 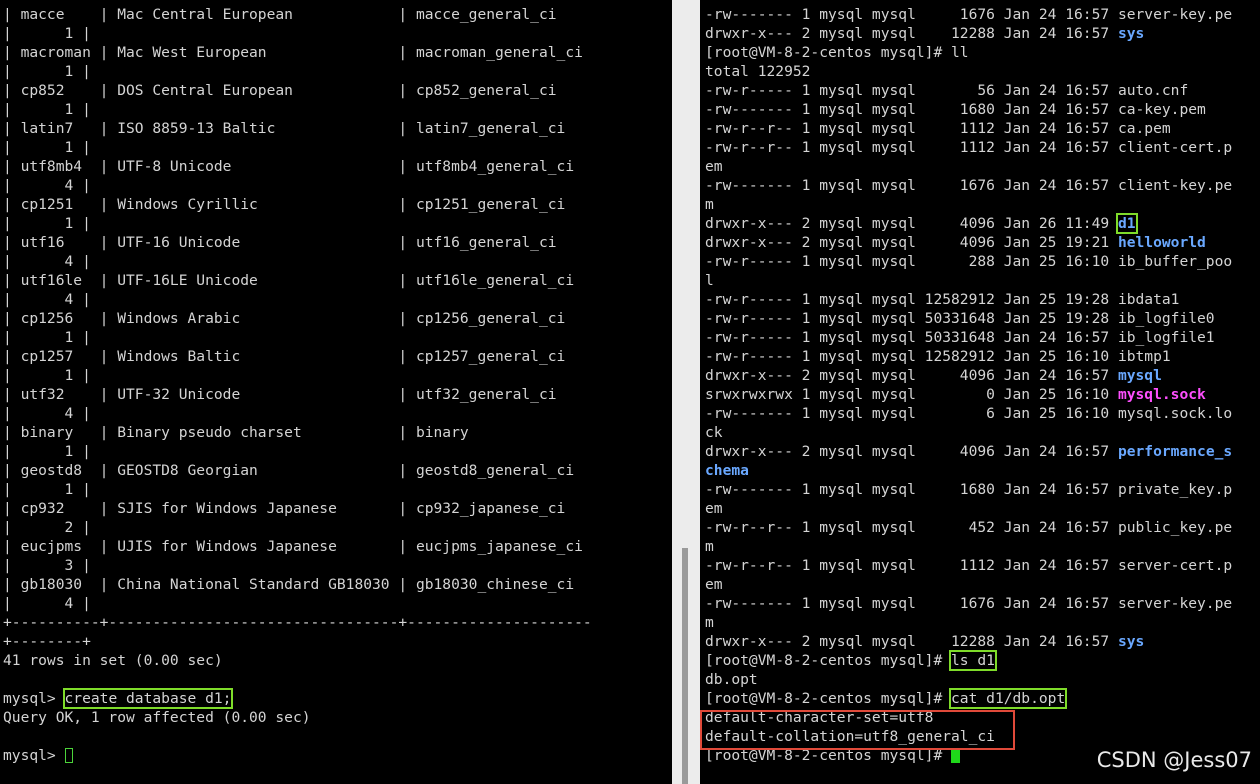 What do you see at coordinates (1131, 33) in the screenshot?
I see `dir-name: sys` at bounding box center [1131, 33].